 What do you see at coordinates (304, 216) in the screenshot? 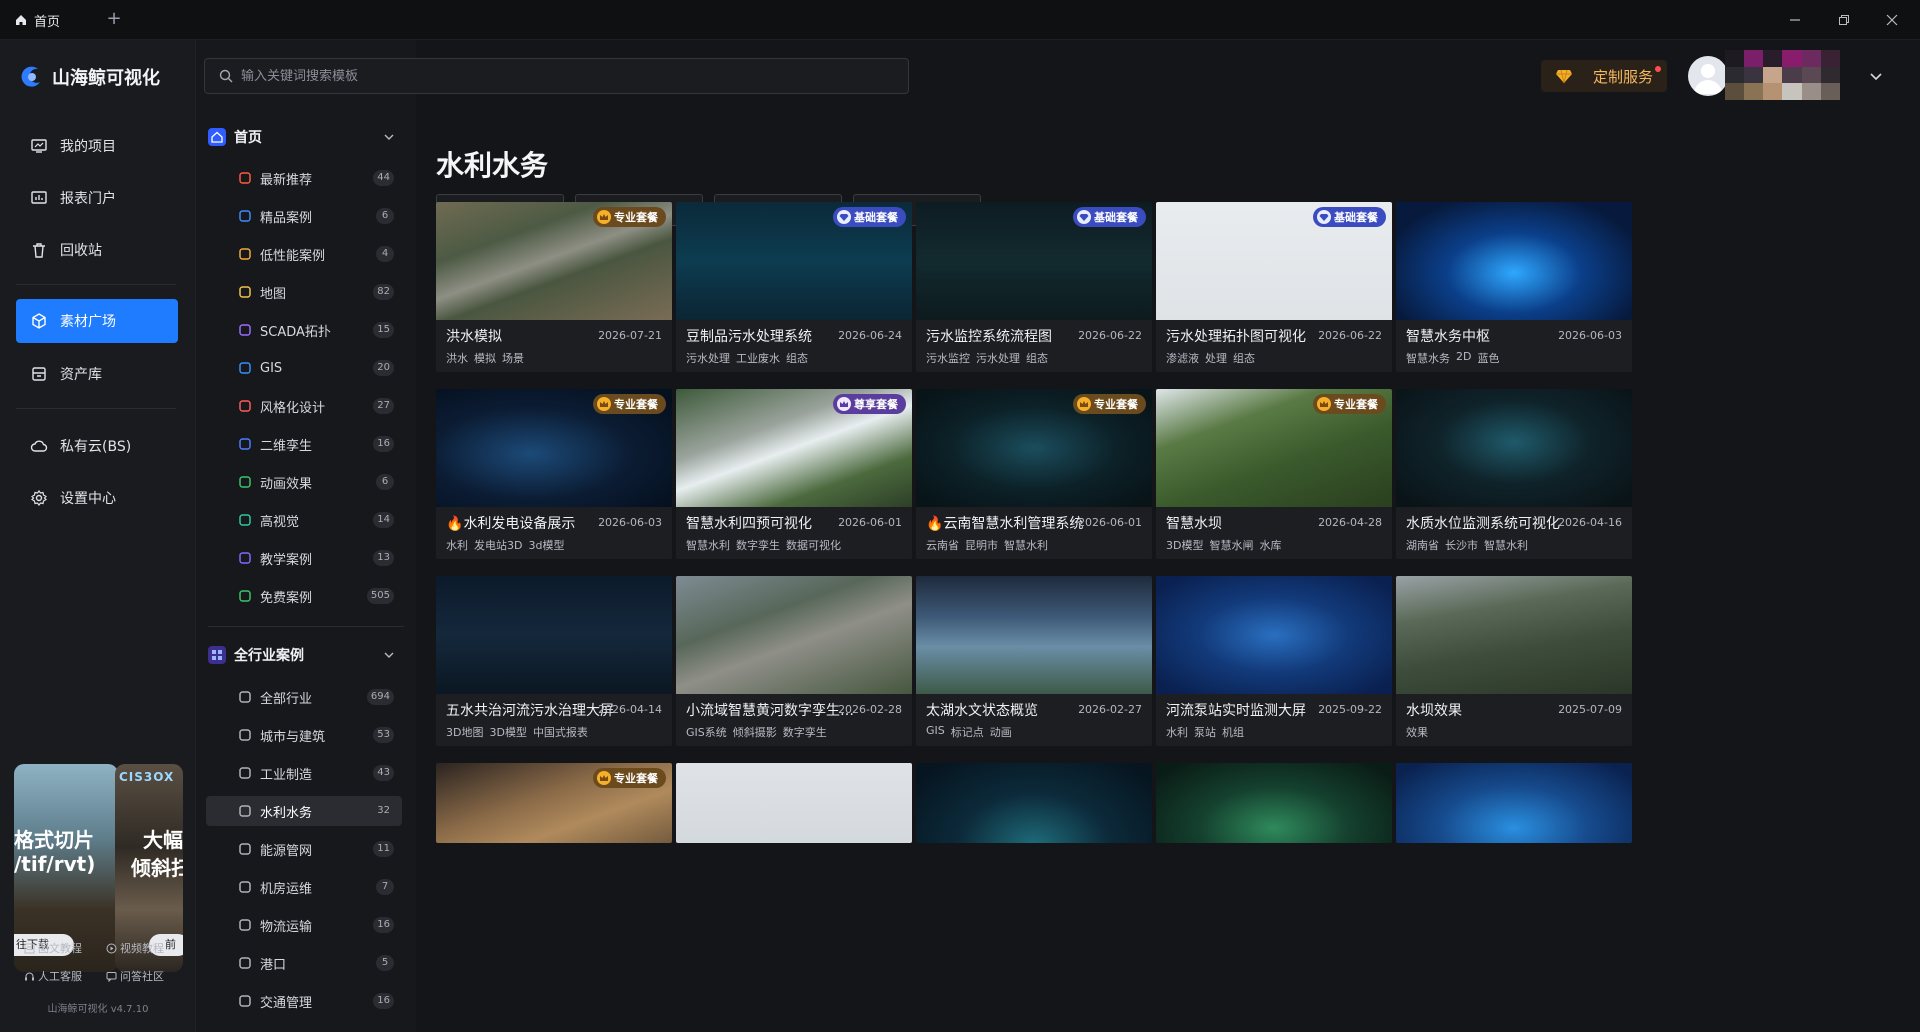
I see `category-item: 精品案例 6` at bounding box center [304, 216].